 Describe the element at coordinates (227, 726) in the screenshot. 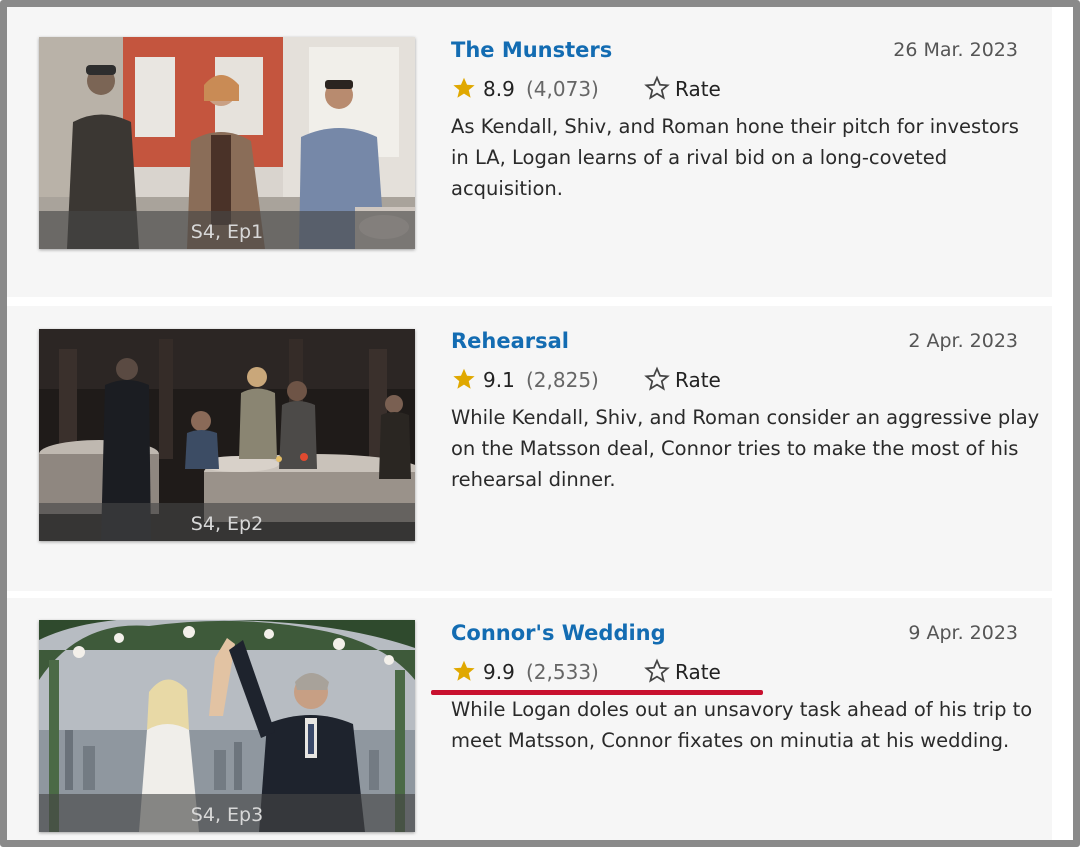

I see `episode-thumbnail: S4, Ep3` at that location.